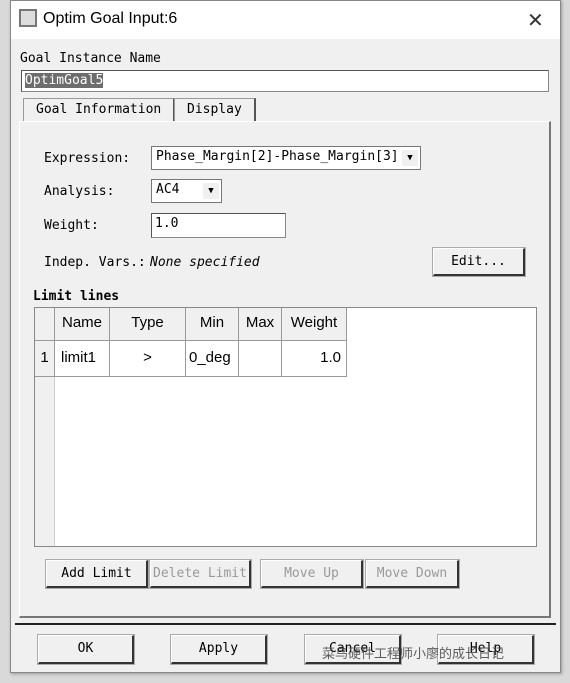  Describe the element at coordinates (168, 189) in the screenshot. I see `analysis-value: AC4` at that location.